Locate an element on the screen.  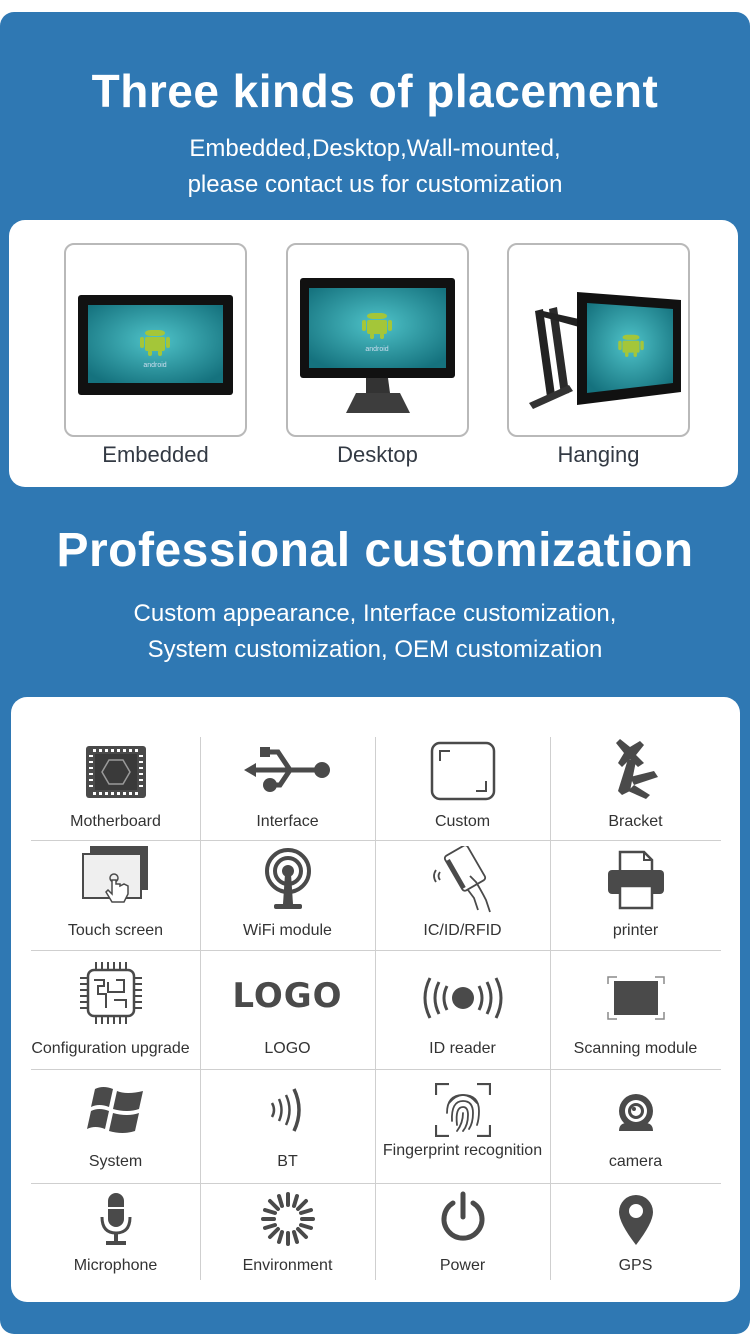
feature-label: Microphone is located at coordinates (115, 1265).